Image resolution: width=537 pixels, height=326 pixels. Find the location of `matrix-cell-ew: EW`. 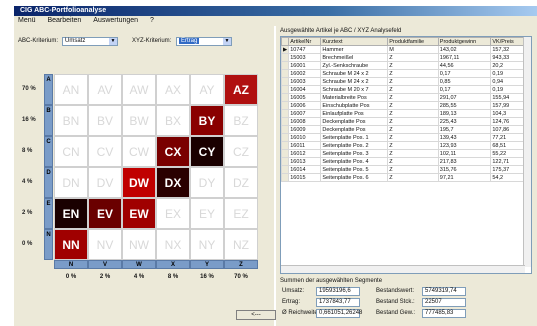

matrix-cell-ew: EW is located at coordinates (139, 213).